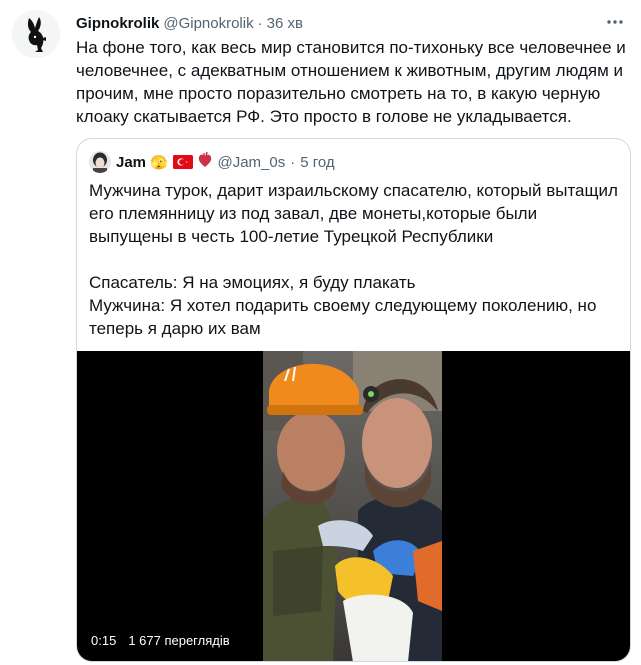 The height and width of the screenshot is (665, 641). Describe the element at coordinates (615, 22) in the screenshot. I see `more-options-icon` at that location.